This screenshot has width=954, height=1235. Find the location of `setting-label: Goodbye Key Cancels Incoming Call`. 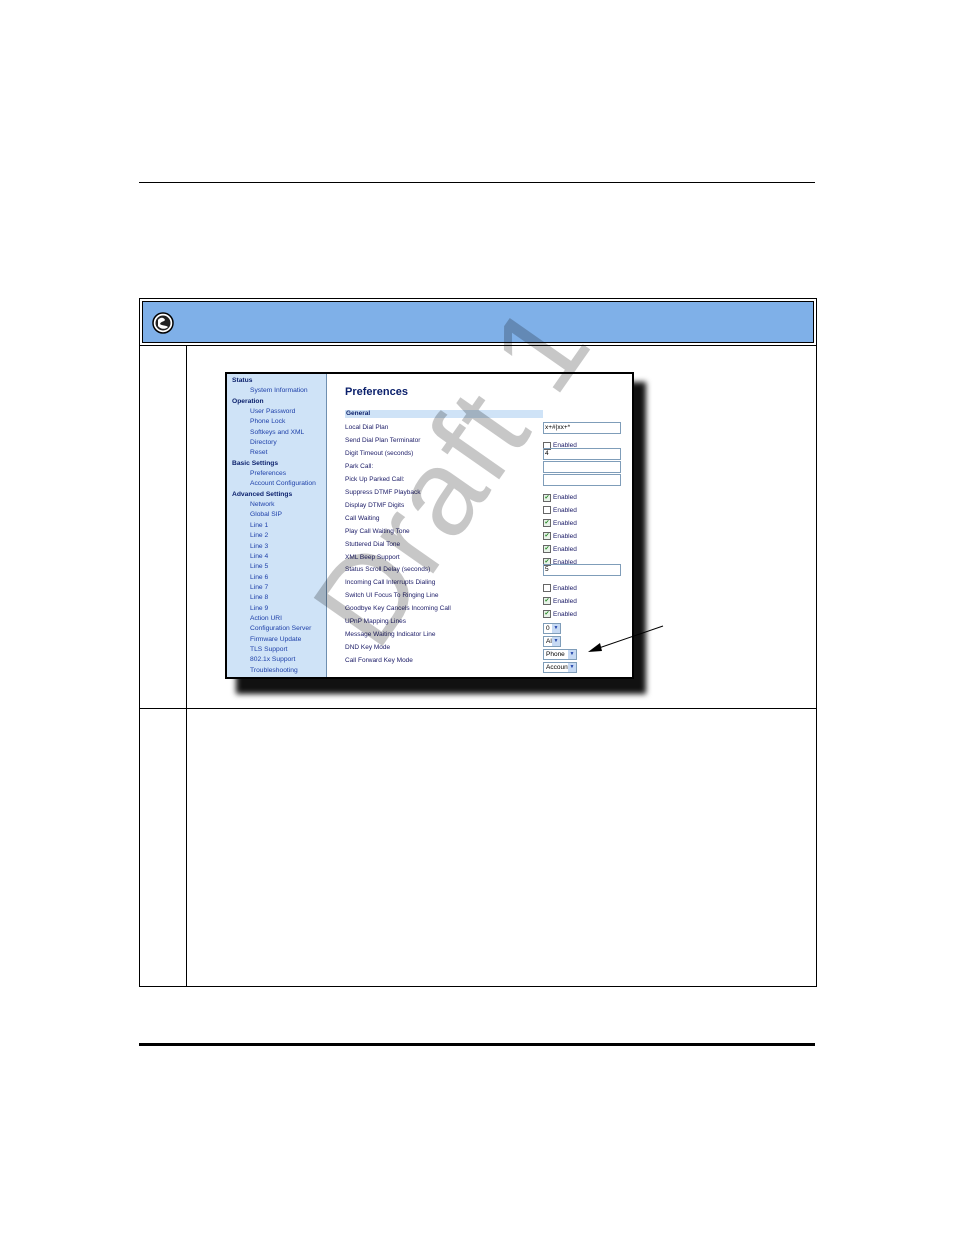

setting-label: Goodbye Key Cancels Incoming Call is located at coordinates (398, 609).